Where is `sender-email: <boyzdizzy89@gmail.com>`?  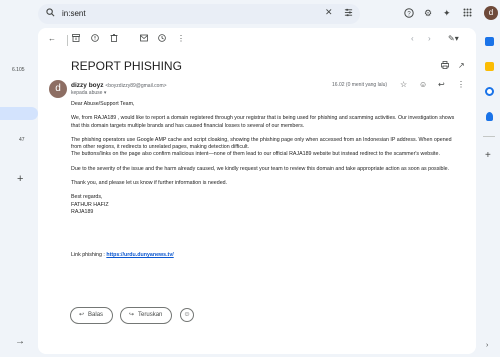 sender-email: <boyzdizzy89@gmail.com> is located at coordinates (136, 86).